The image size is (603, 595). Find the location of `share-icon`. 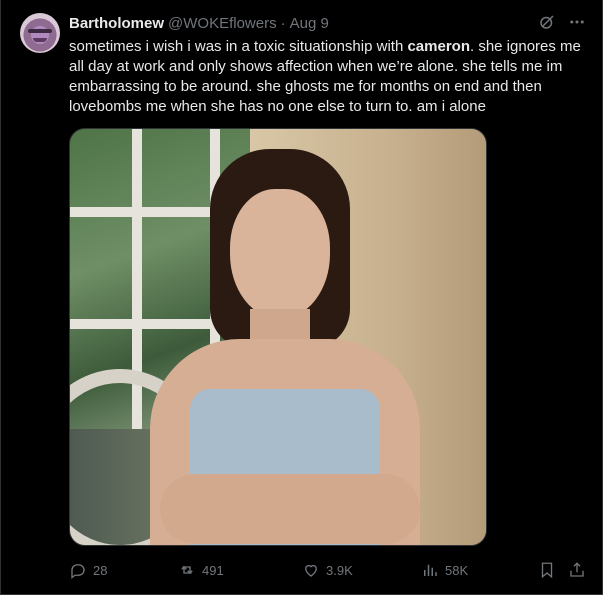

share-icon is located at coordinates (577, 570).